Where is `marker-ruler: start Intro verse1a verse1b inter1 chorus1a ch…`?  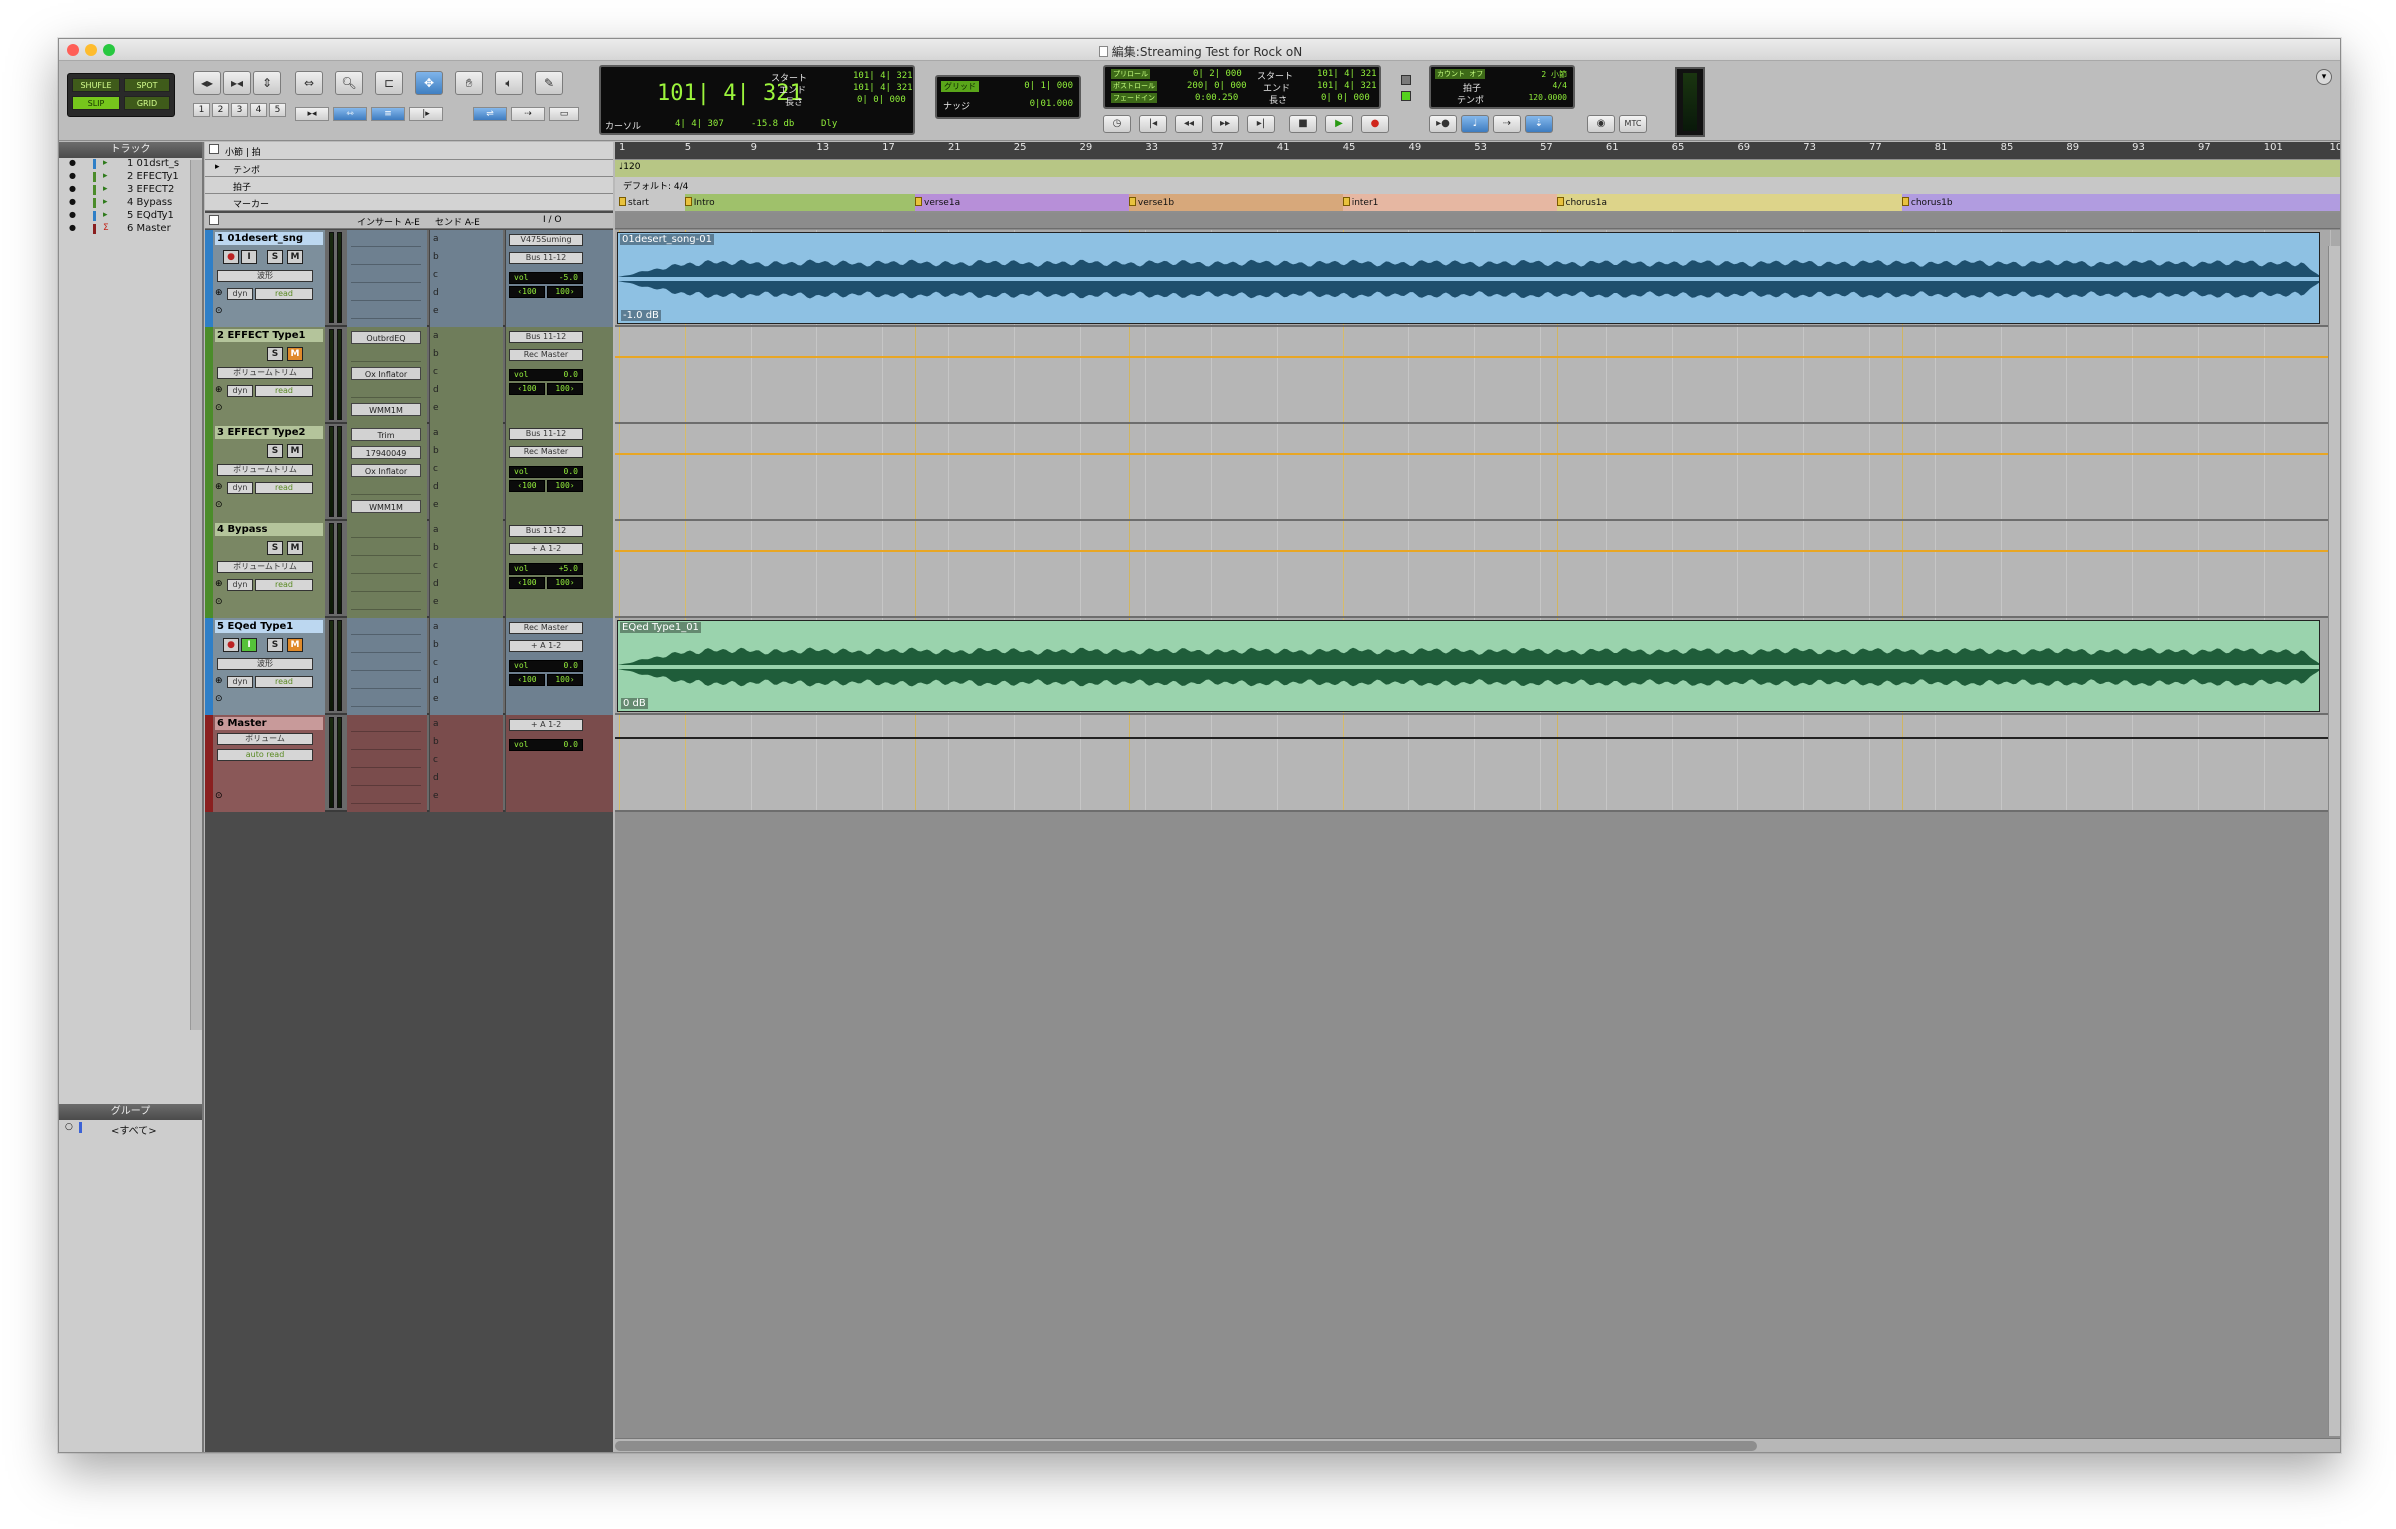
marker-ruler: start Intro verse1a verse1b inter1 chorus1a ch… is located at coordinates (1477, 202).